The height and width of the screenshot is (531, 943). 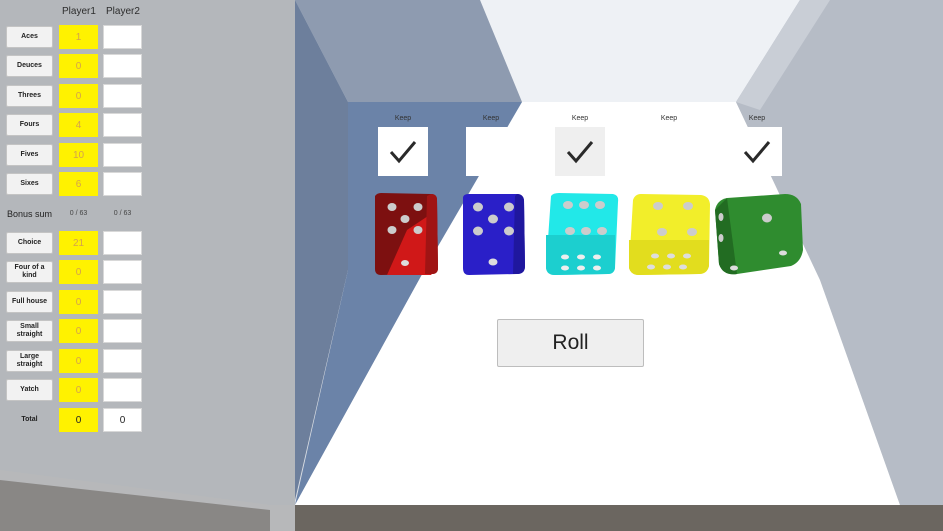 What do you see at coordinates (122, 184) in the screenshot?
I see `player2-score-sixes` at bounding box center [122, 184].